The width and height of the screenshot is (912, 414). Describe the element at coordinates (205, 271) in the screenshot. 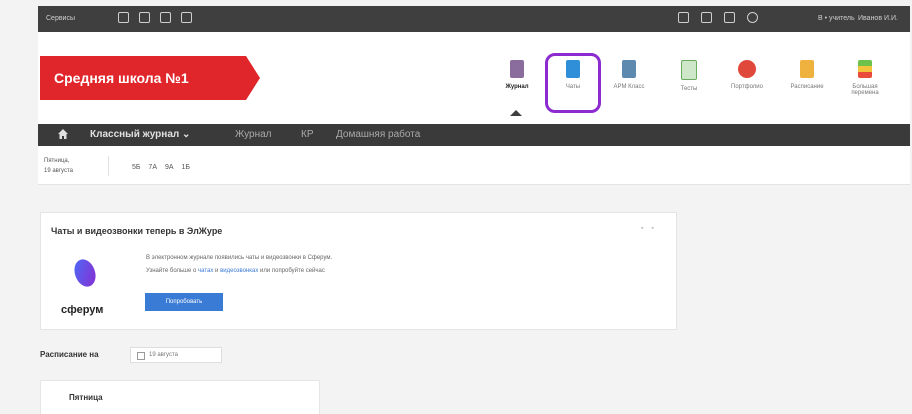

I see `chats-link: чатах` at that location.